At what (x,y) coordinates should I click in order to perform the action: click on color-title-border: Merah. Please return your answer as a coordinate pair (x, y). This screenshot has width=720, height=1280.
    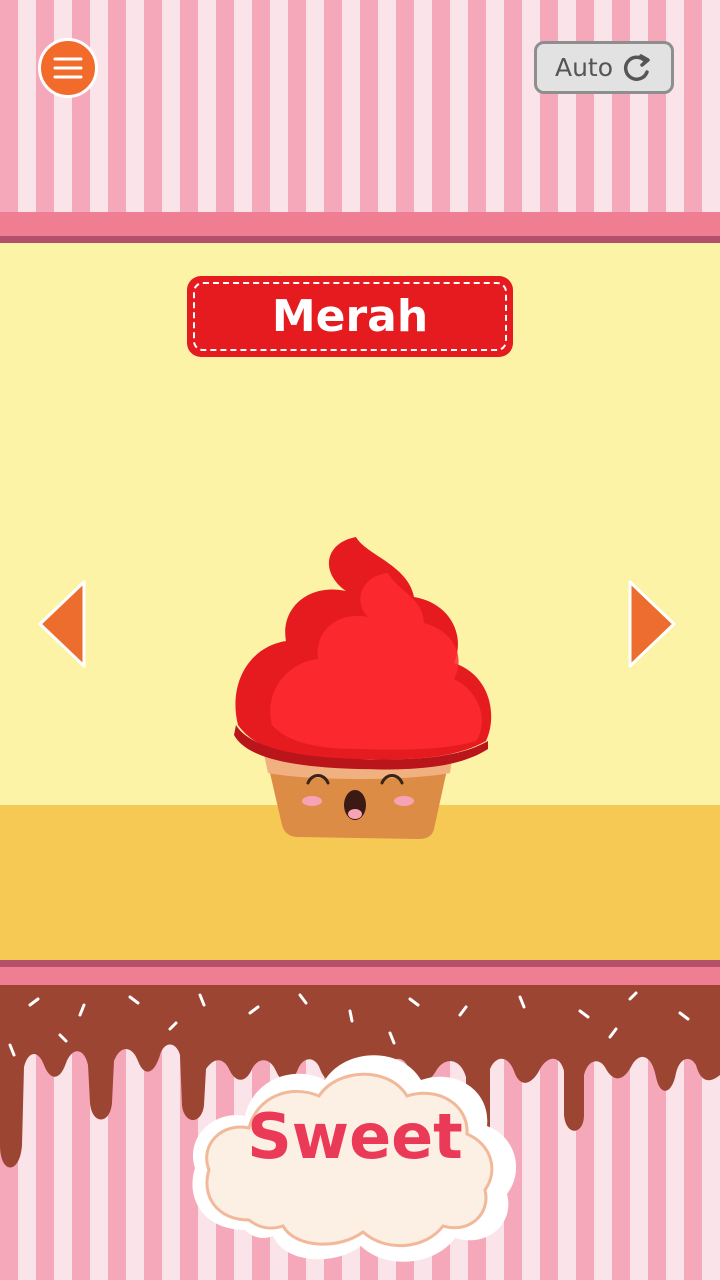
    Looking at the image, I should click on (350, 316).